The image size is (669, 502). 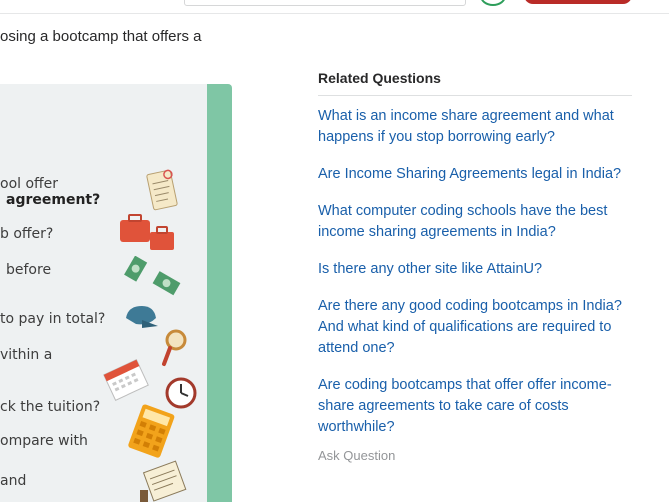 I want to click on infographic-line: b offer?, so click(x=27, y=234).